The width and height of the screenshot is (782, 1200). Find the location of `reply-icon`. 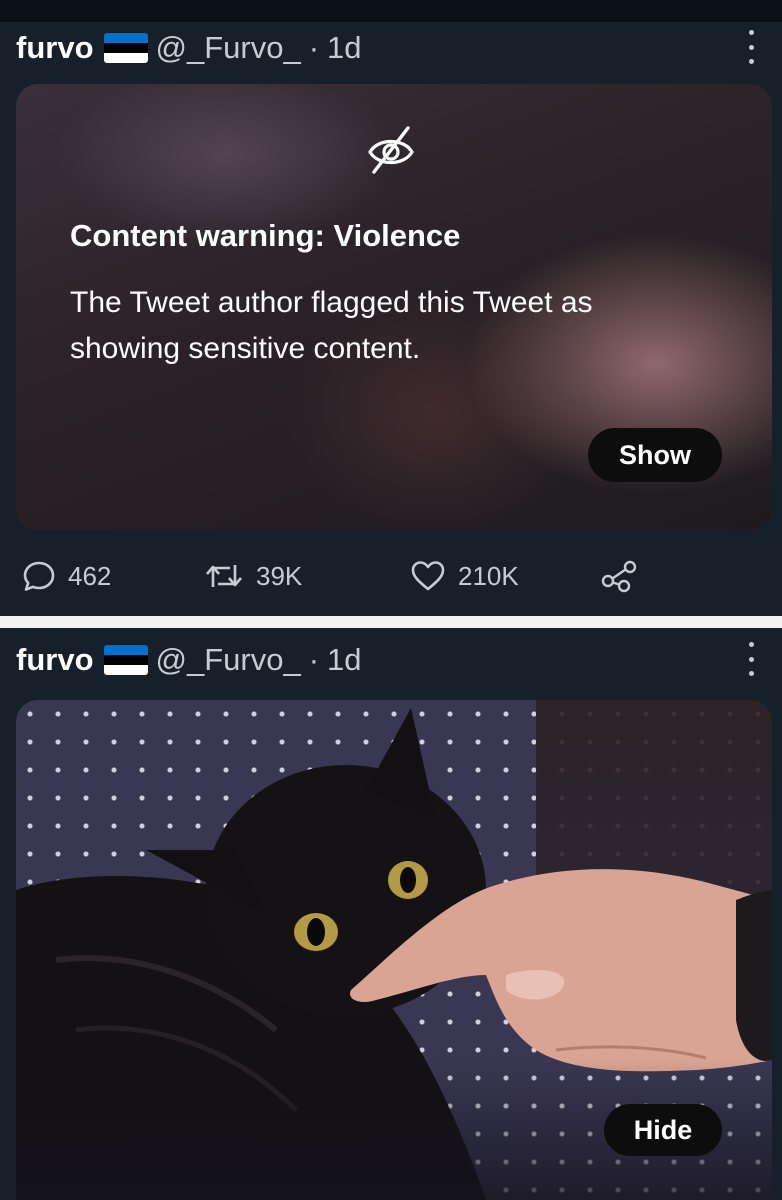

reply-icon is located at coordinates (39, 576).